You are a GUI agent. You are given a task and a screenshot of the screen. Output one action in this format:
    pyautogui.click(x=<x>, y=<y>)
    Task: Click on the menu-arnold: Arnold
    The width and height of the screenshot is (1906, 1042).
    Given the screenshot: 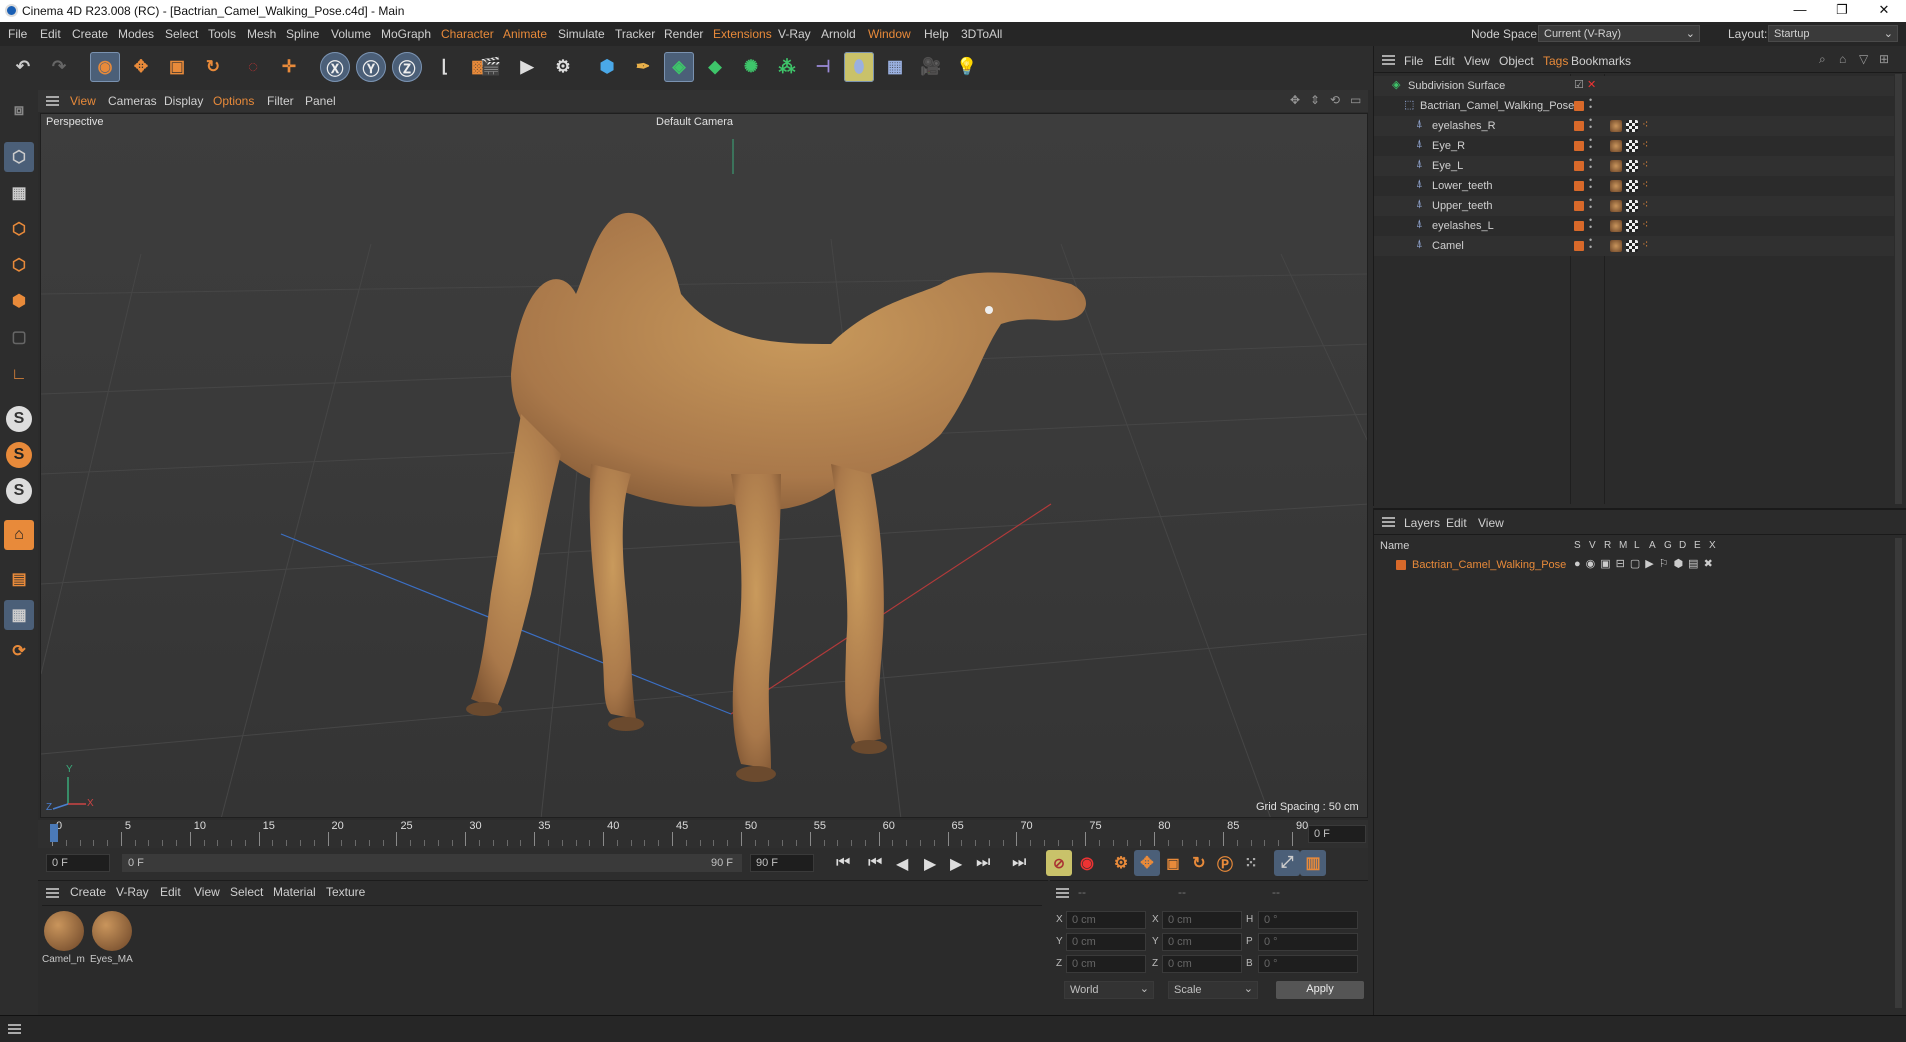 What is the action you would take?
    pyautogui.click(x=838, y=34)
    